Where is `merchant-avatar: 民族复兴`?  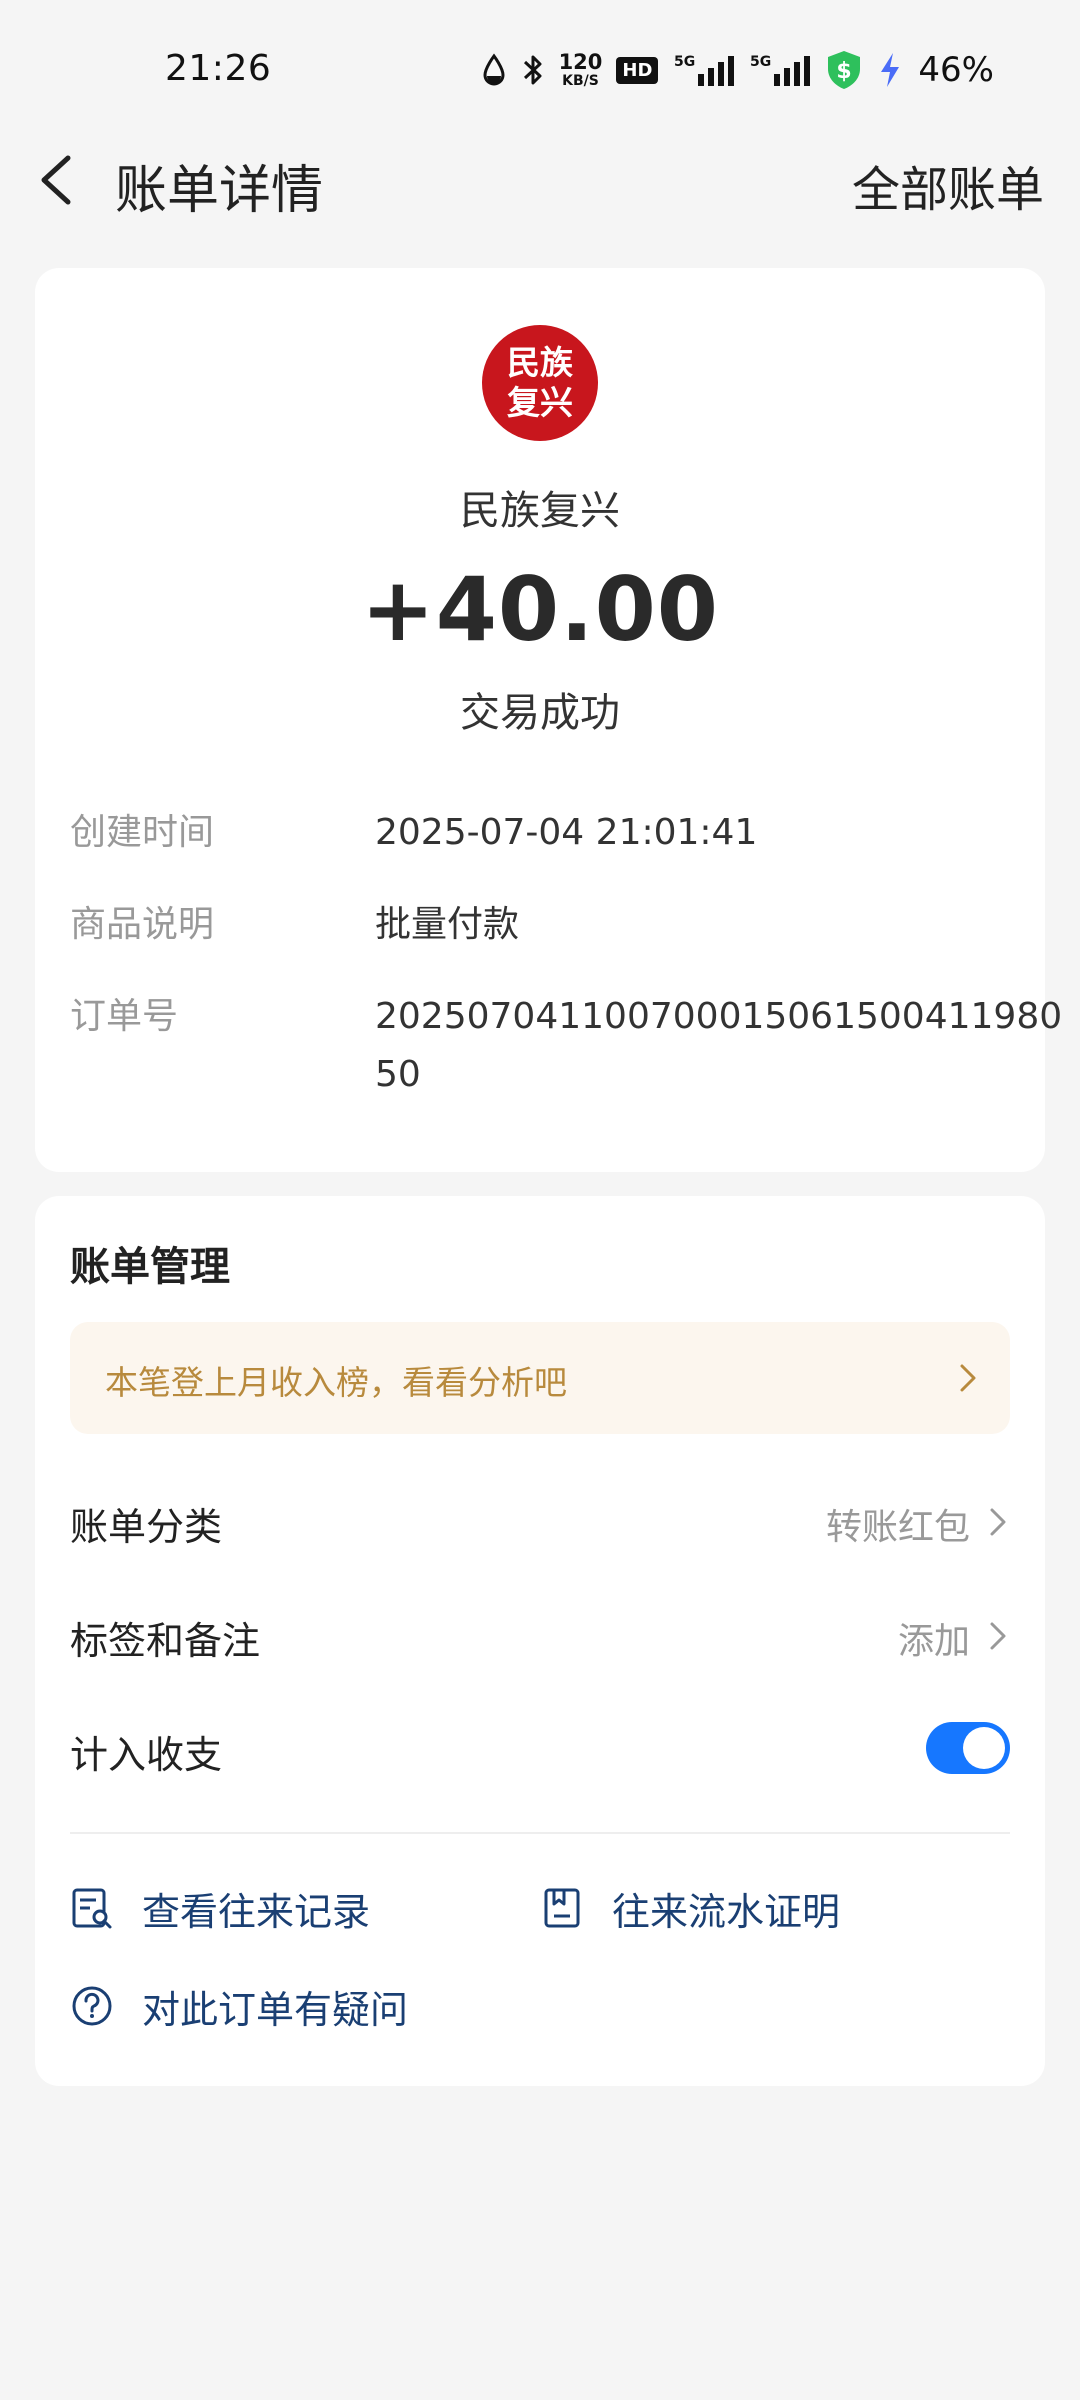 merchant-avatar: 民族复兴 is located at coordinates (540, 383).